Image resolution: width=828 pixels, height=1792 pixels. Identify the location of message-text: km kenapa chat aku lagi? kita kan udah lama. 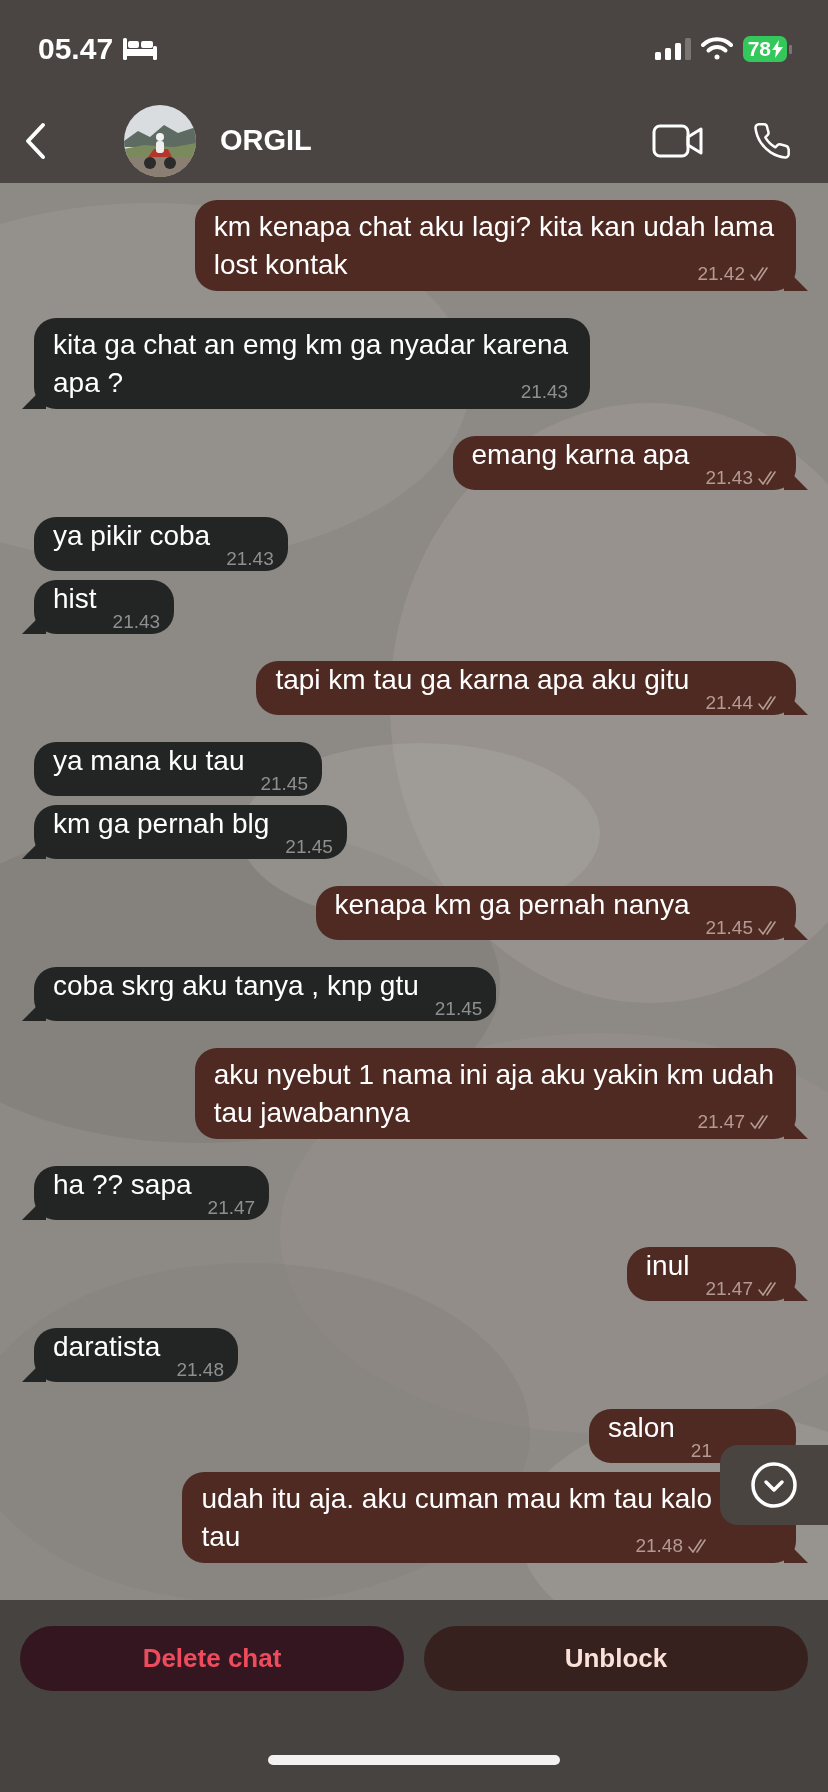
(493, 227).